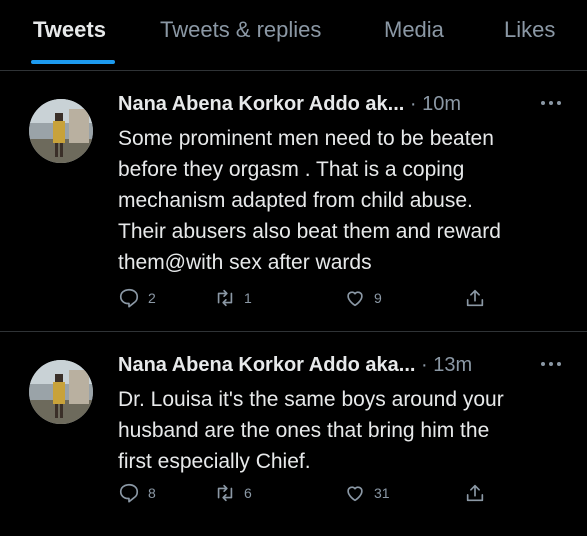  Describe the element at coordinates (73, 62) in the screenshot. I see `active-tab-indicator` at that location.